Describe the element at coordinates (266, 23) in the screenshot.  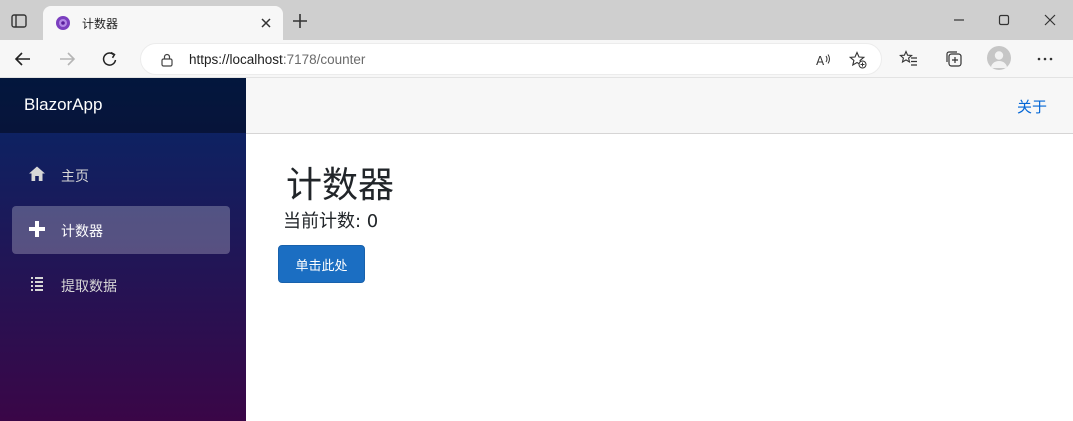
I see `close-tab-icon` at that location.